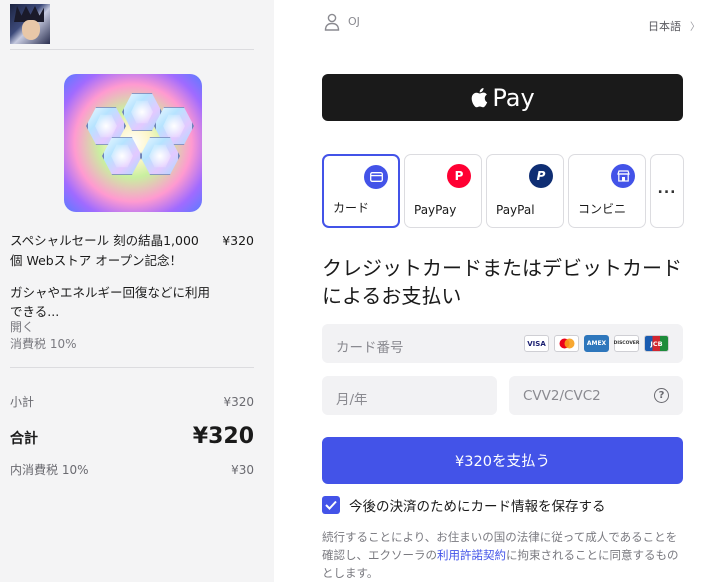  What do you see at coordinates (502, 343) in the screenshot?
I see `card-number-field: カード番号 VISA AMEX DISCOVER JCB` at bounding box center [502, 343].